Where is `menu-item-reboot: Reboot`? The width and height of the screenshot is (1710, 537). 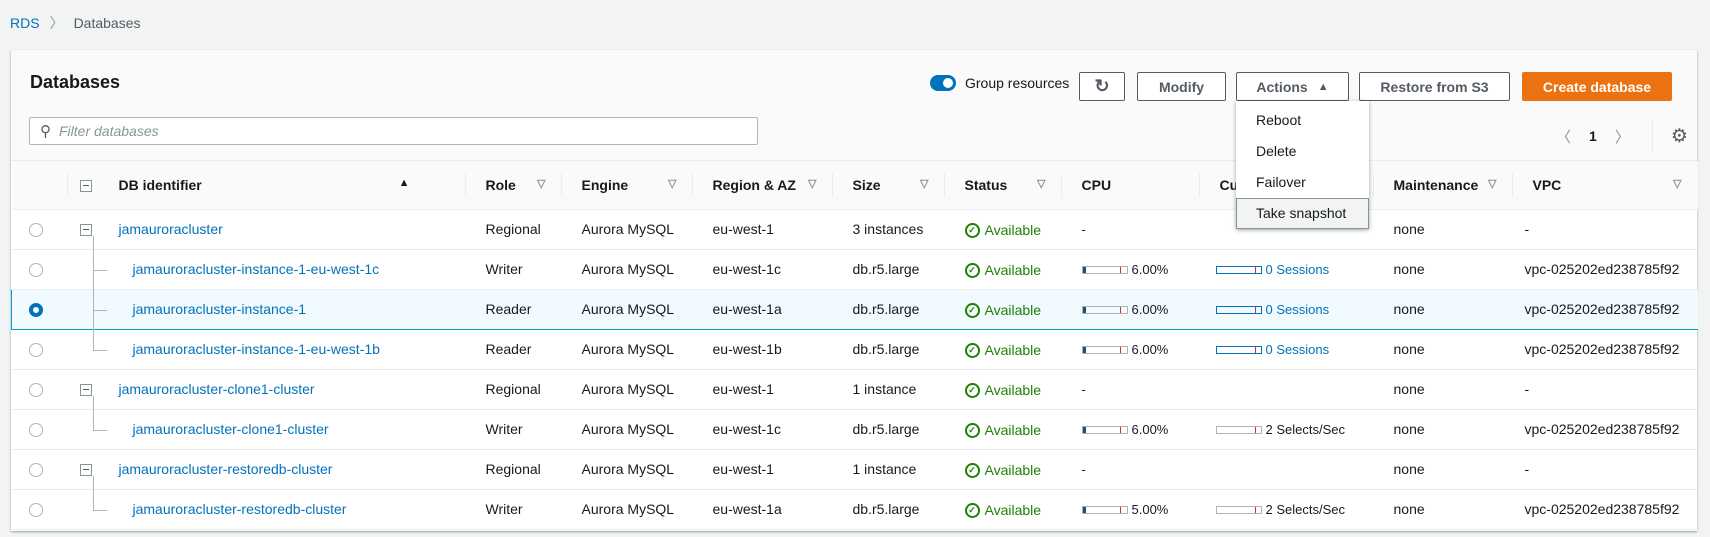 menu-item-reboot: Reboot is located at coordinates (1302, 120).